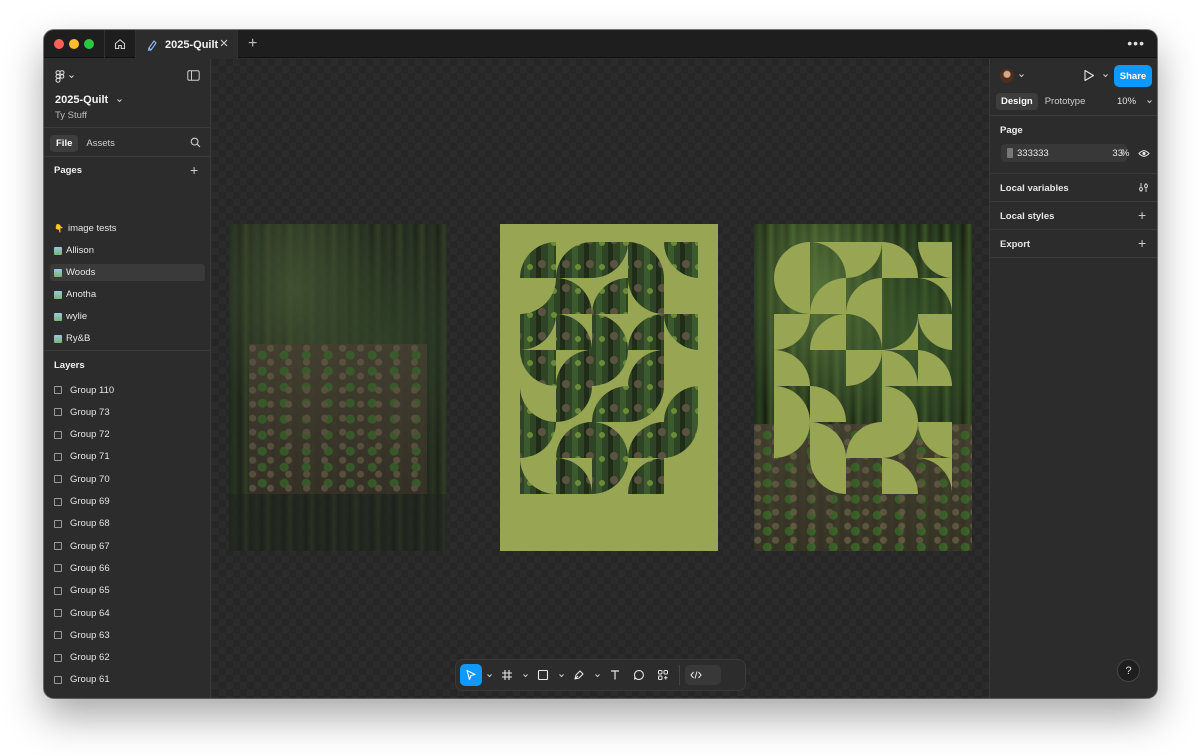 This screenshot has width=1200, height=756. I want to click on layer-item: Group 63, so click(82, 635).